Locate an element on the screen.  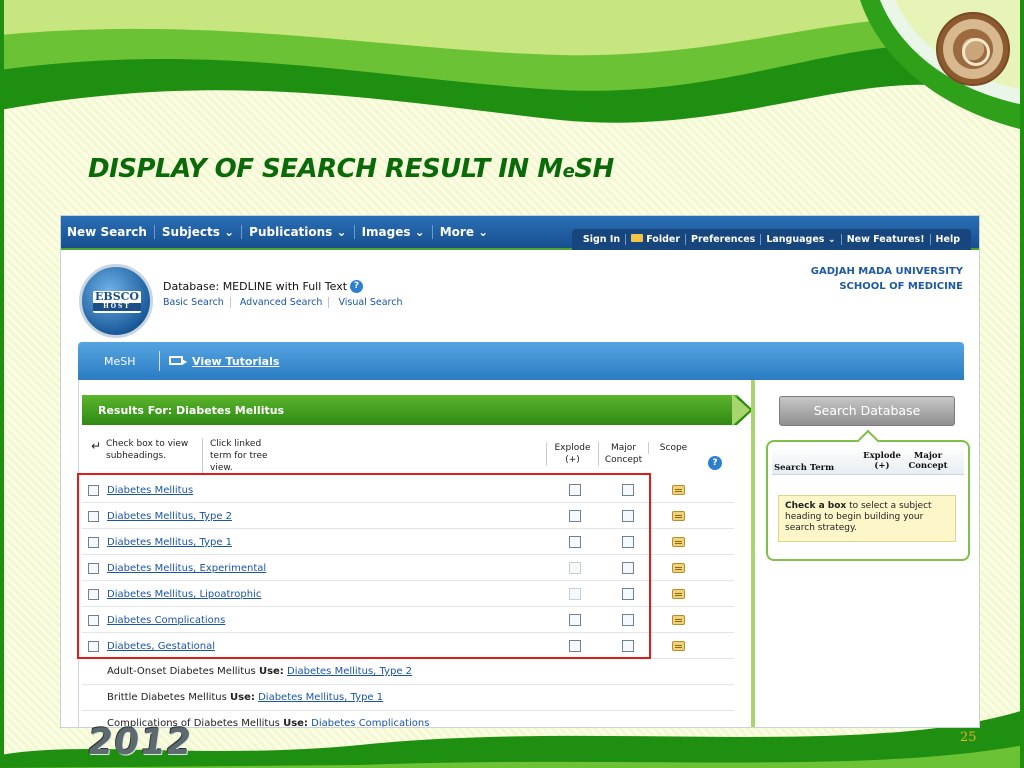
panel-divider is located at coordinates (753, 553).